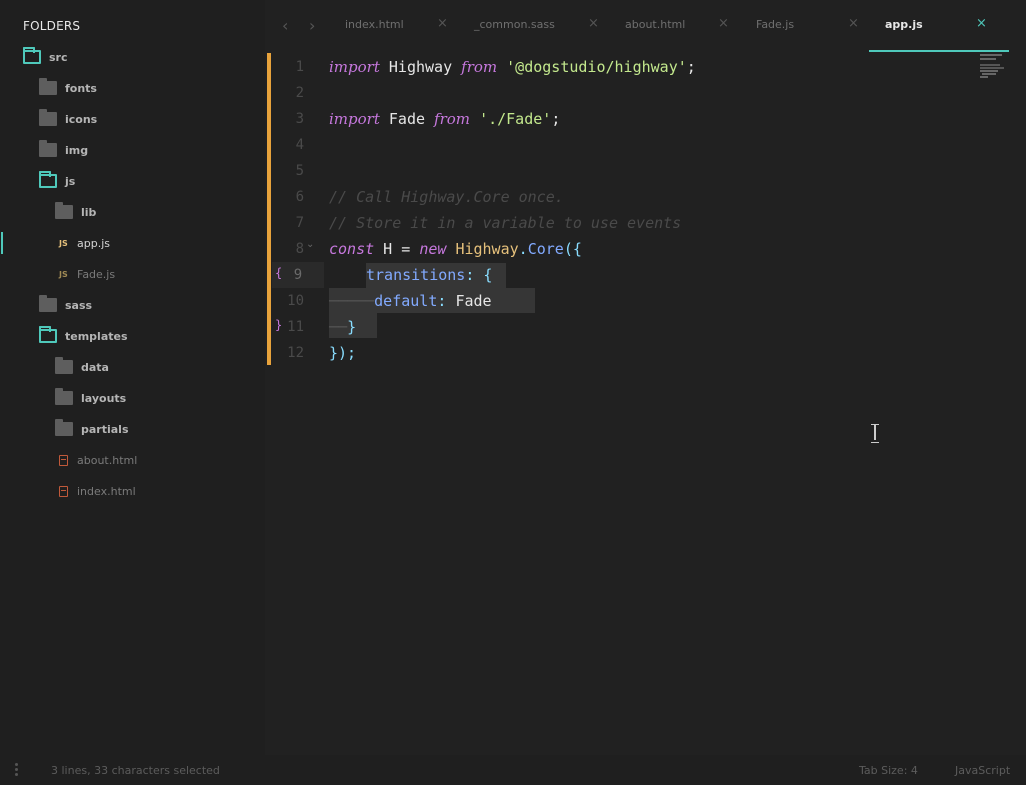 This screenshot has height=785, width=1026. What do you see at coordinates (343, 353) in the screenshot?
I see `code-line-12: });` at bounding box center [343, 353].